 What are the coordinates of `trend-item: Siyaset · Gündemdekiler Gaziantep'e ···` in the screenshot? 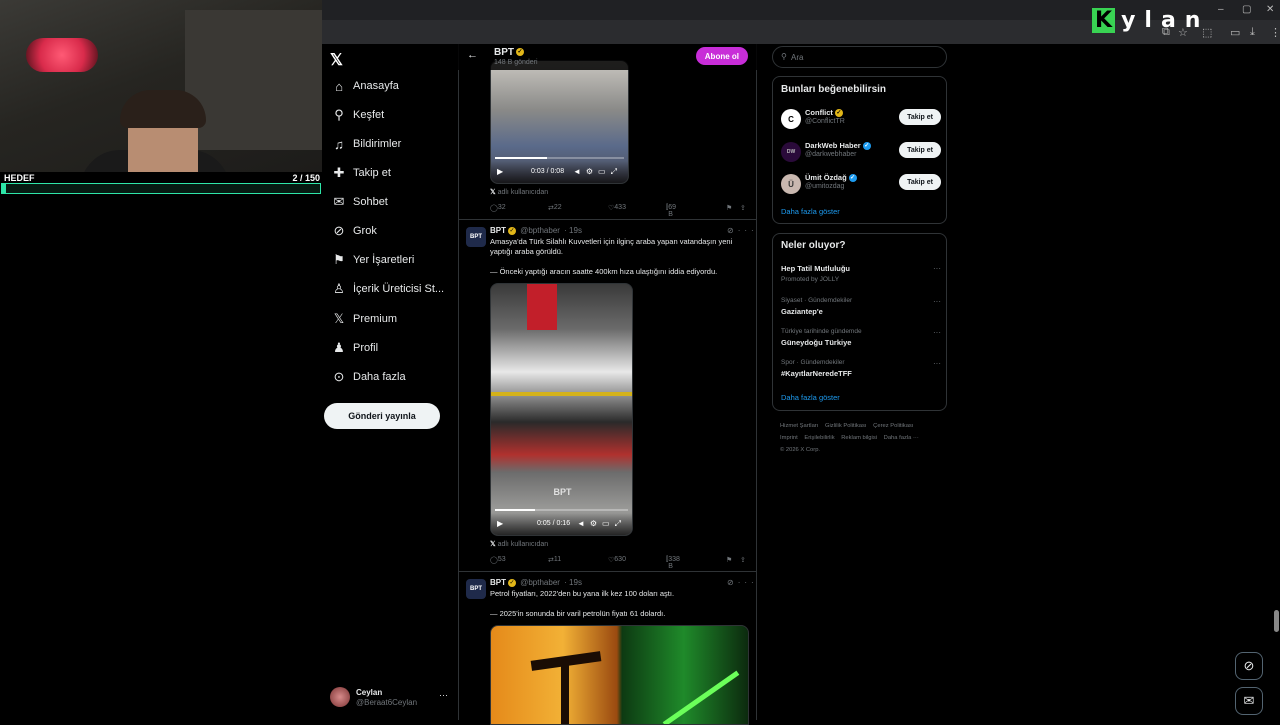 It's located at (861, 309).